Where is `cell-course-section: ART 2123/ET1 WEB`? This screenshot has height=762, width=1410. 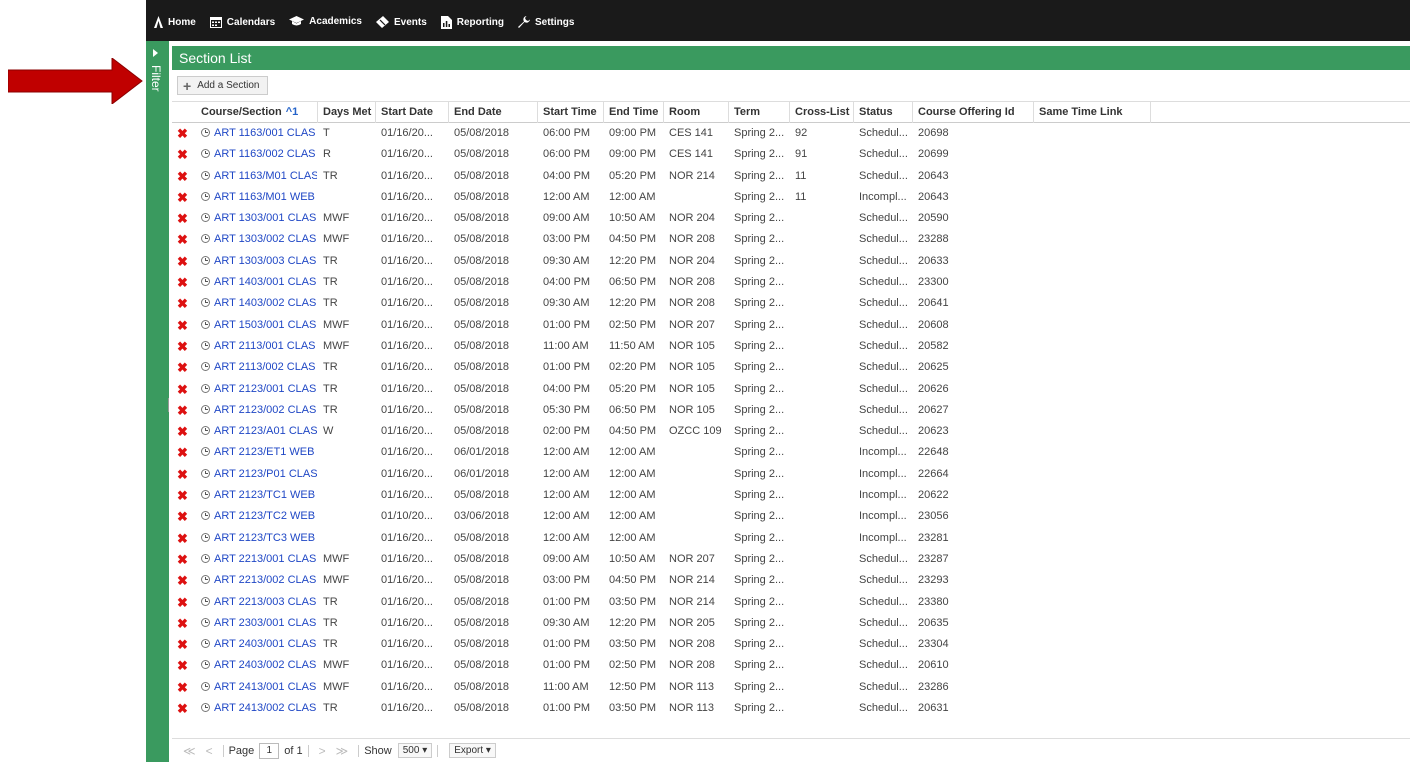 cell-course-section: ART 2123/ET1 WEB is located at coordinates (259, 452).